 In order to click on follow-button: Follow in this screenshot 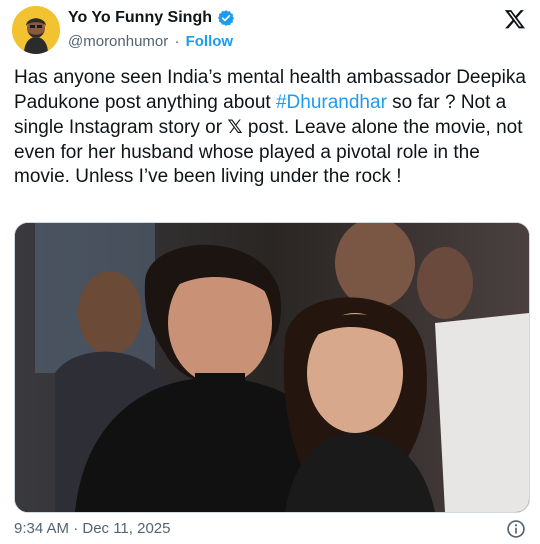, I will do `click(210, 41)`.